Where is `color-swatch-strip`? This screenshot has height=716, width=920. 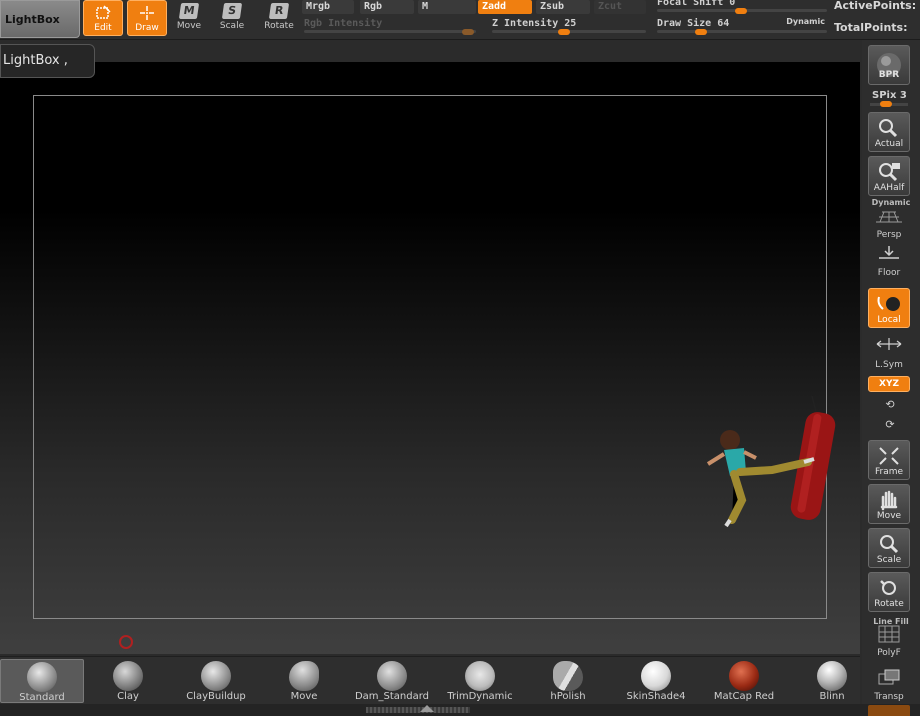 color-swatch-strip is located at coordinates (889, 710).